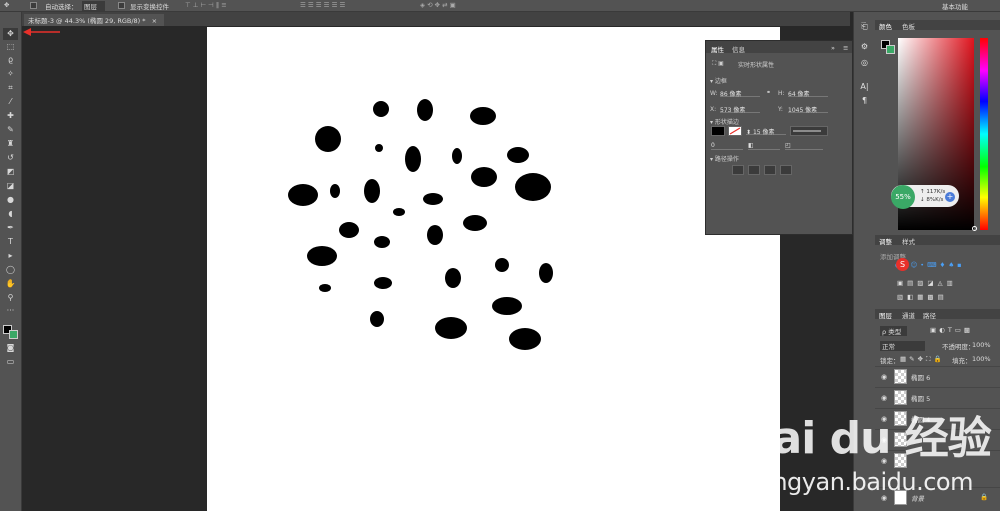 The height and width of the screenshot is (511, 1000). I want to click on blur-tool-icon: ●, so click(10, 200).